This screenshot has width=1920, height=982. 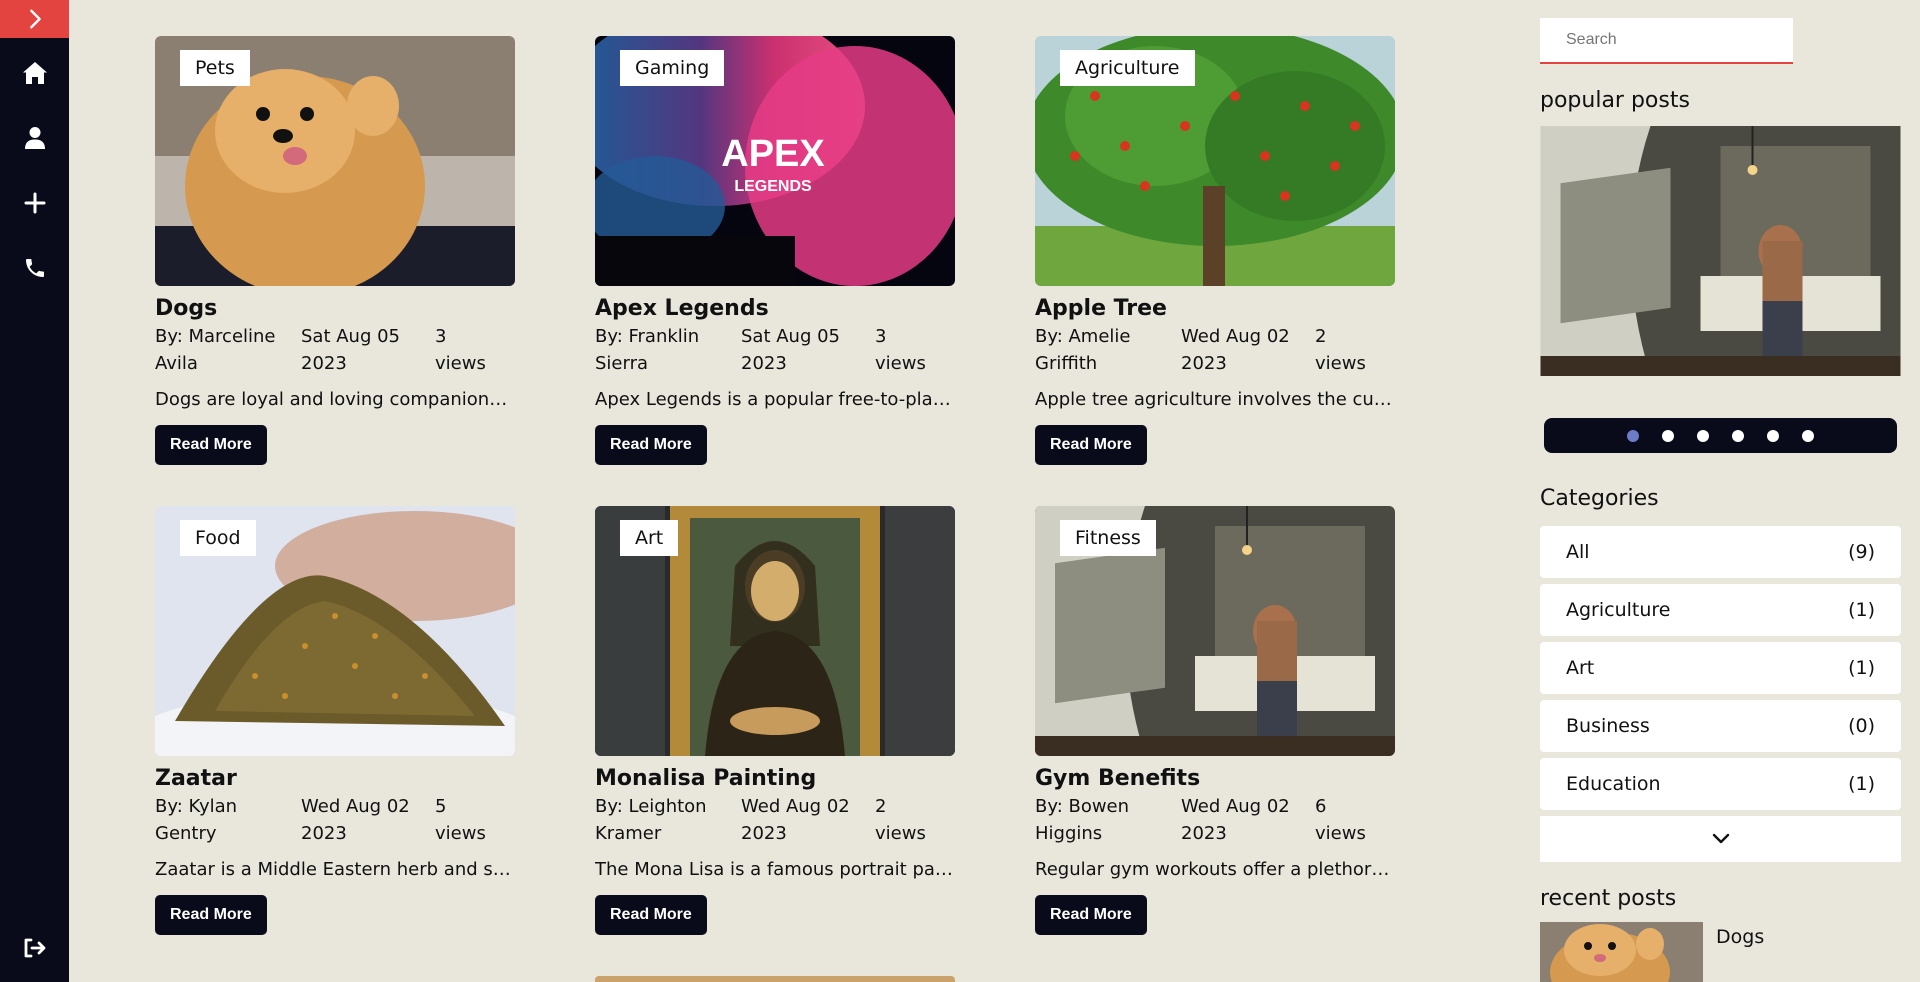 I want to click on logout-icon, so click(x=34, y=948).